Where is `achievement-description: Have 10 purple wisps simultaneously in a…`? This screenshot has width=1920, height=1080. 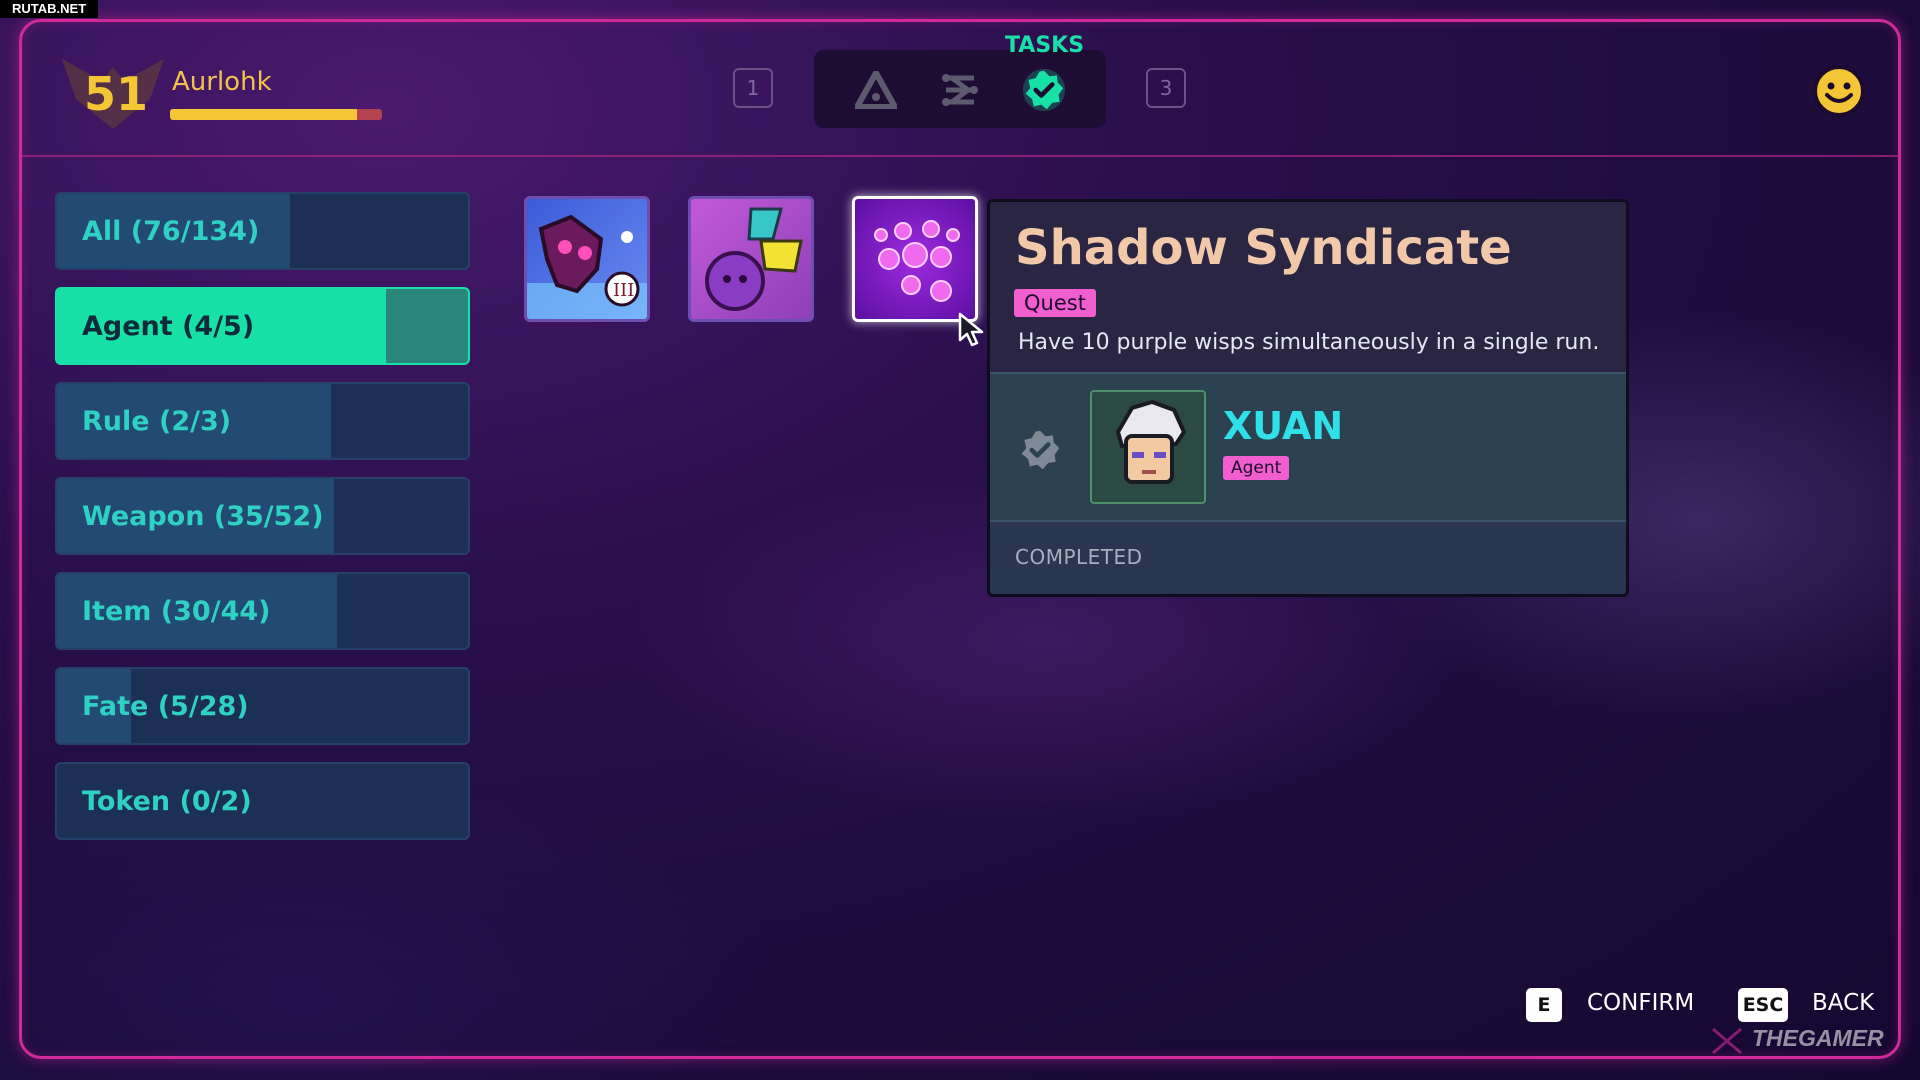 achievement-description: Have 10 purple wisps simultaneously in a… is located at coordinates (1309, 342).